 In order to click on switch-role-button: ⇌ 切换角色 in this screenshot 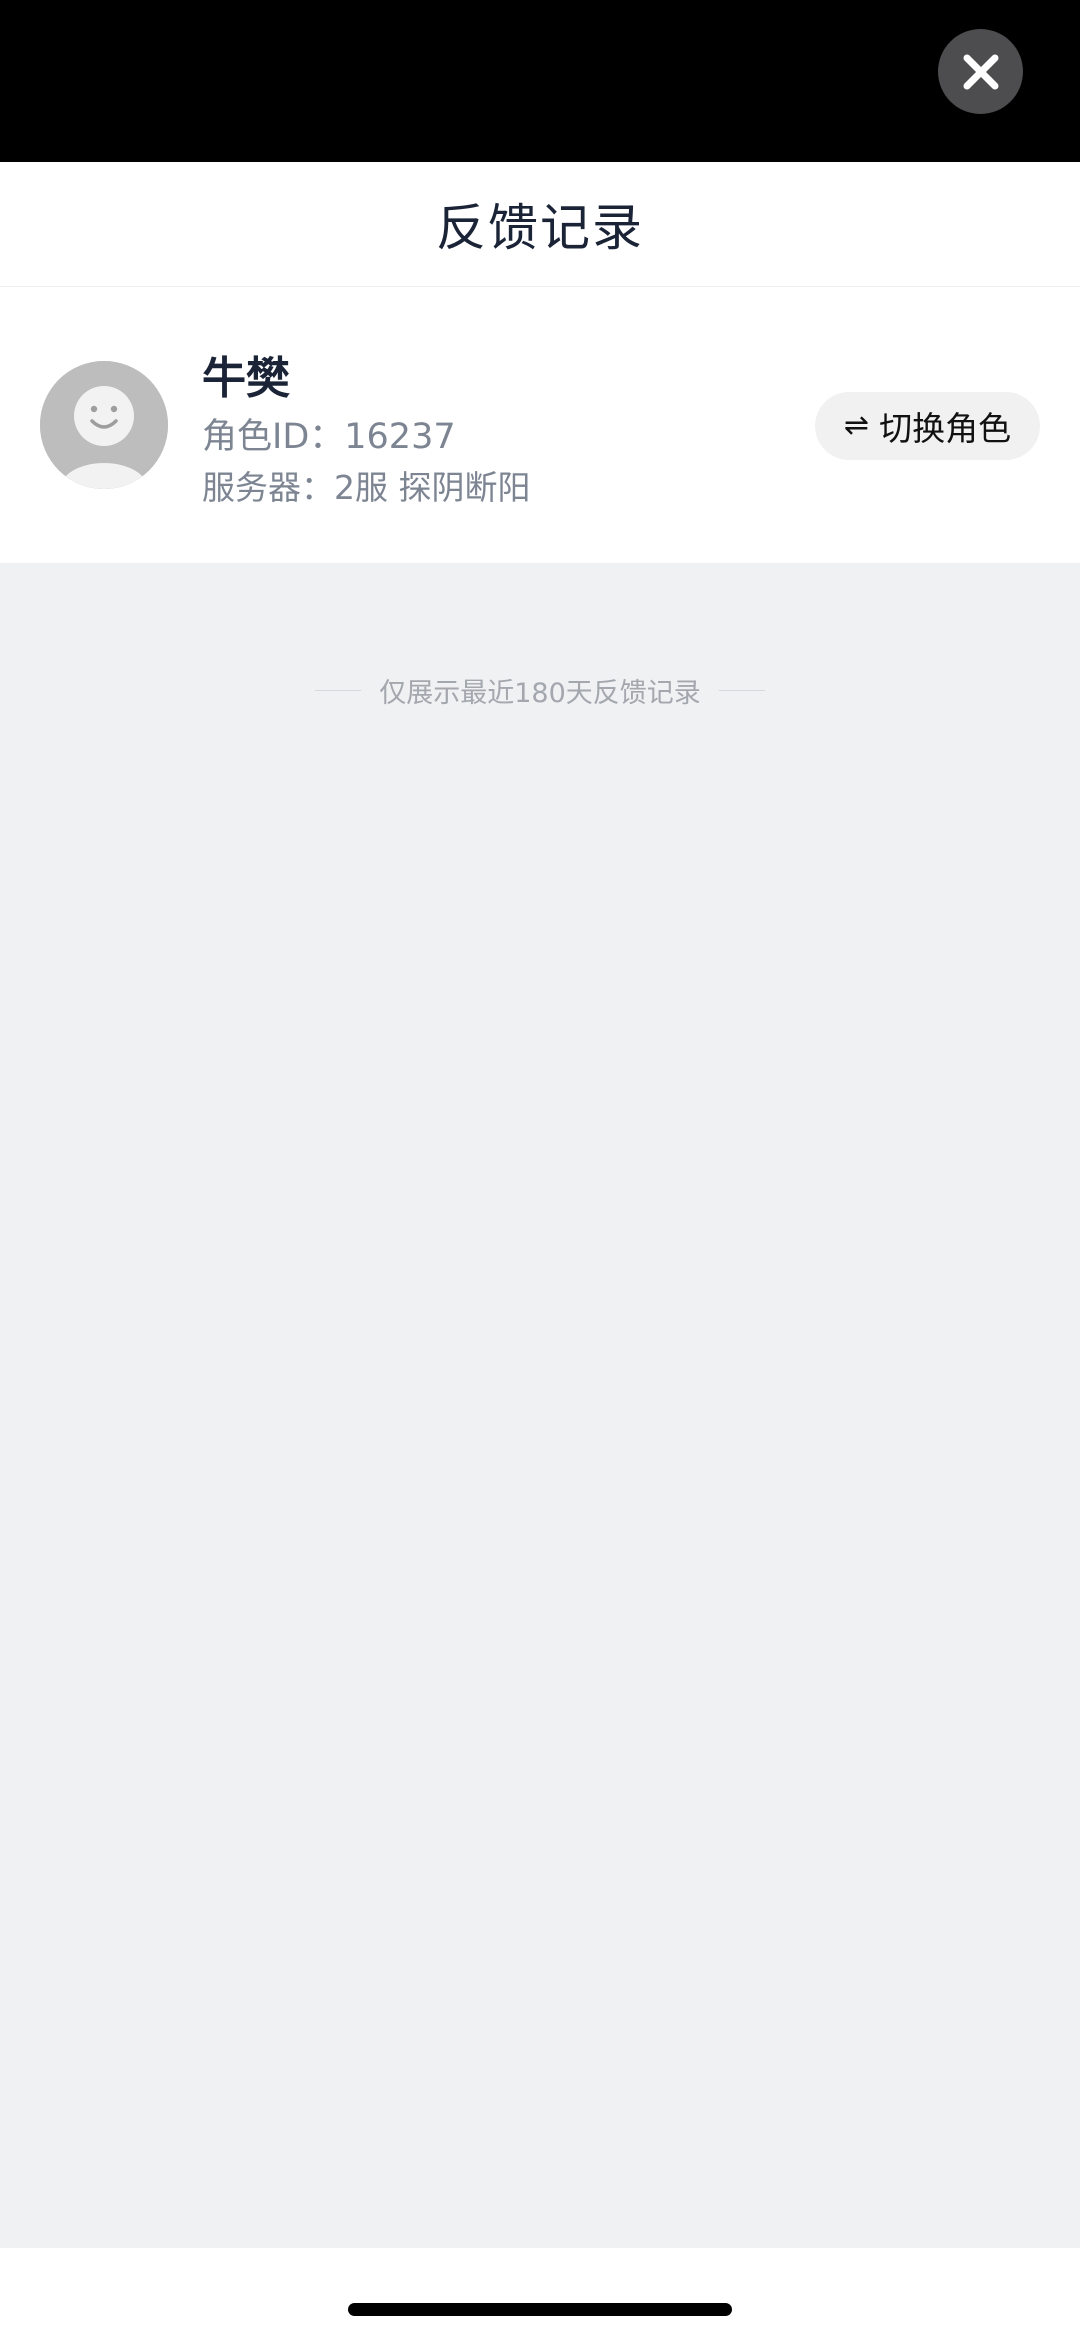, I will do `click(927, 426)`.